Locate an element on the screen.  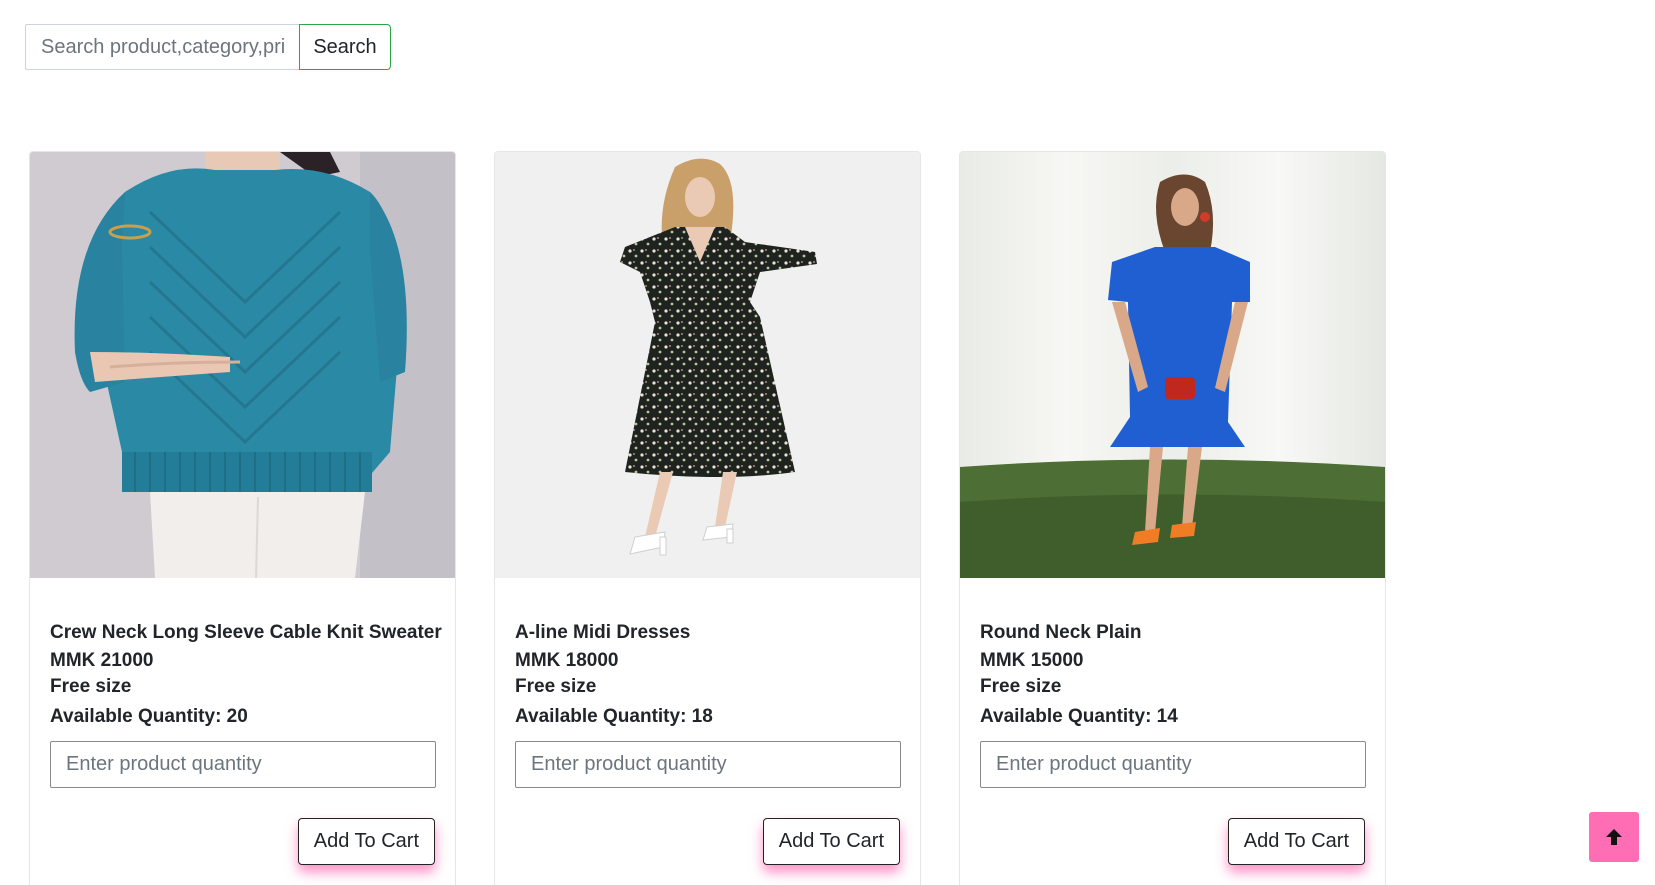
available-quantity: Available Quantity: 14 is located at coordinates (1079, 716).